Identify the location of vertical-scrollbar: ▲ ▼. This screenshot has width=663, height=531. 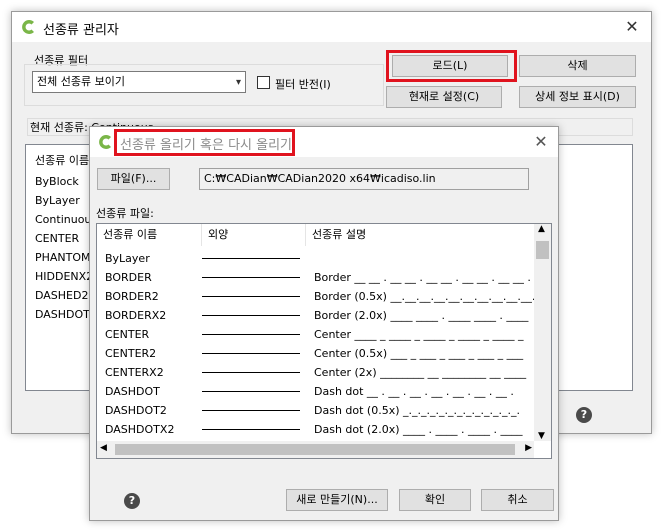
(542, 332).